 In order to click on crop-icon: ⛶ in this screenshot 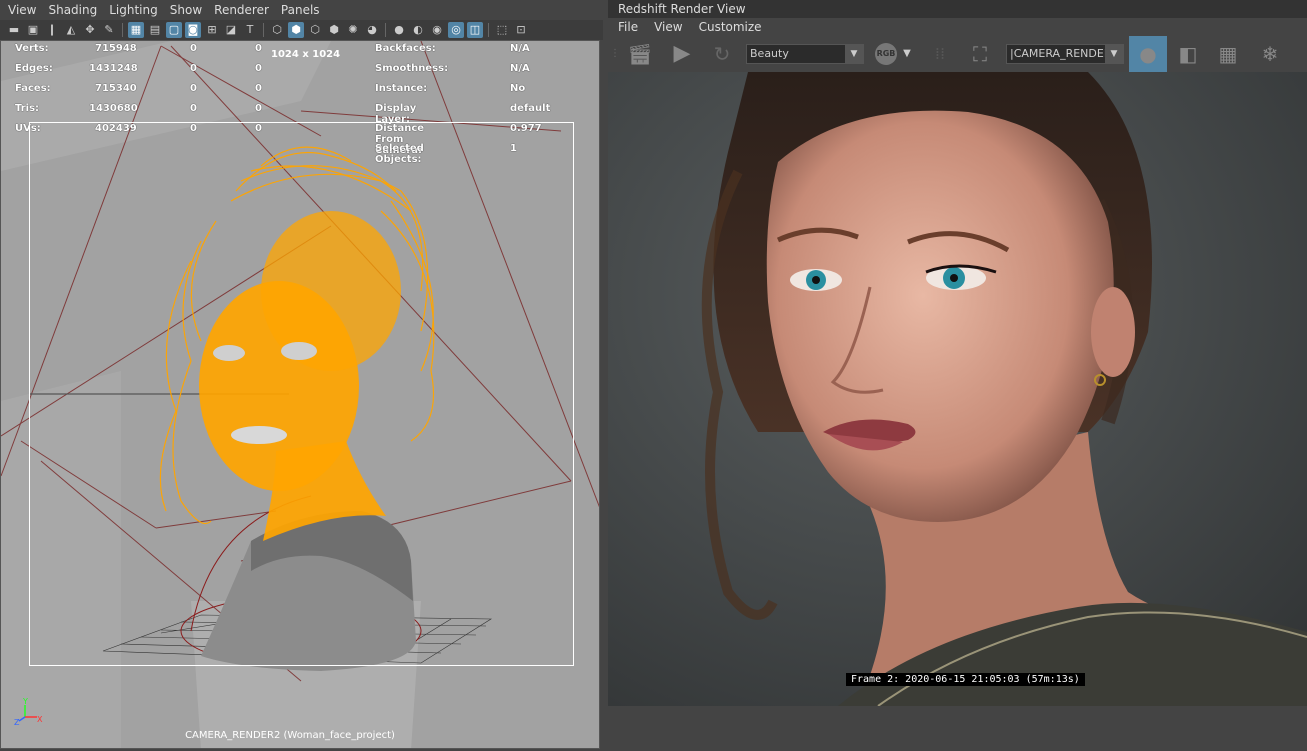, I will do `click(980, 54)`.